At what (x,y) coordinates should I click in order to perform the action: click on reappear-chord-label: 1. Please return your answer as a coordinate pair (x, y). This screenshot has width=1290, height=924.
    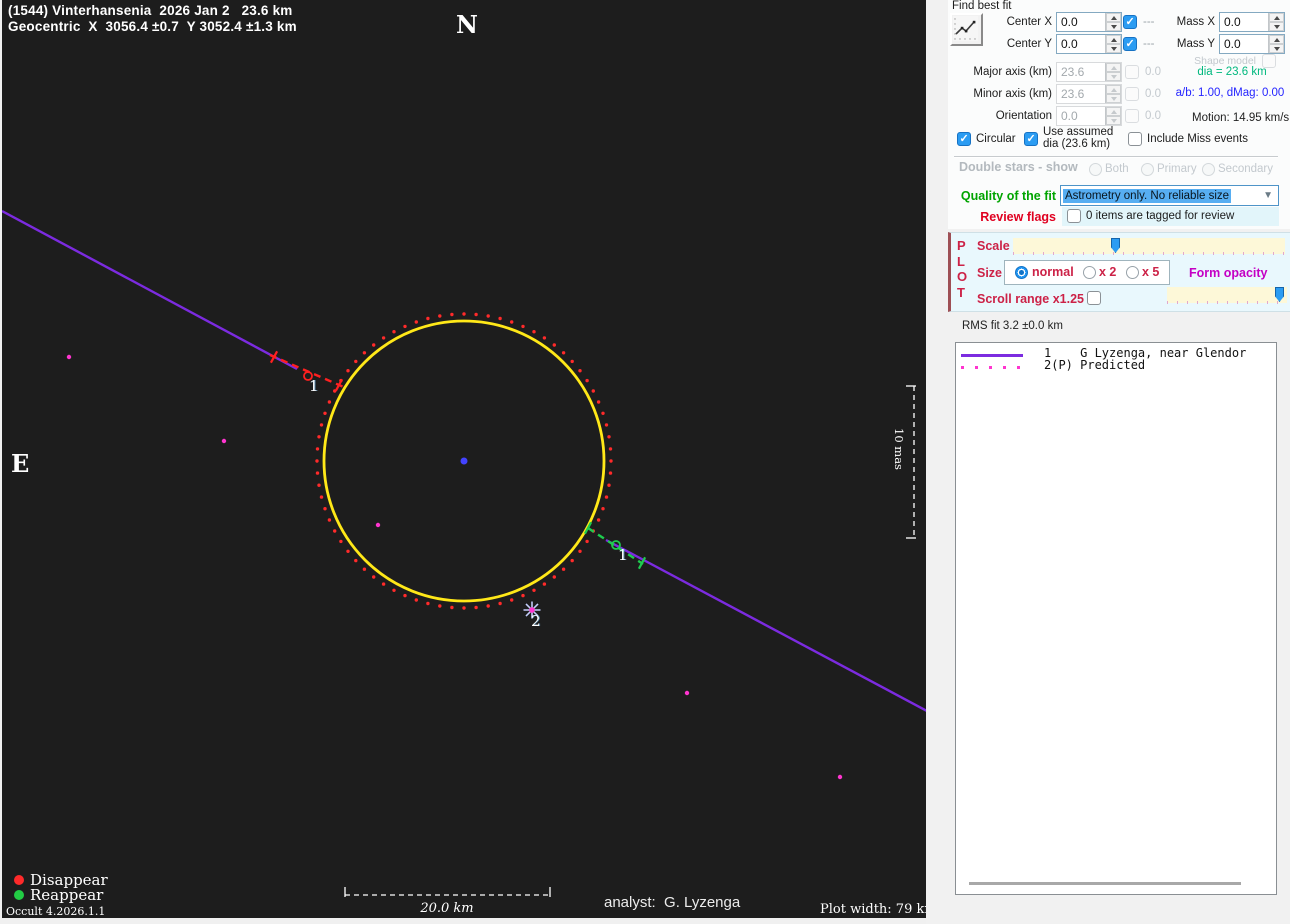
    Looking at the image, I should click on (623, 555).